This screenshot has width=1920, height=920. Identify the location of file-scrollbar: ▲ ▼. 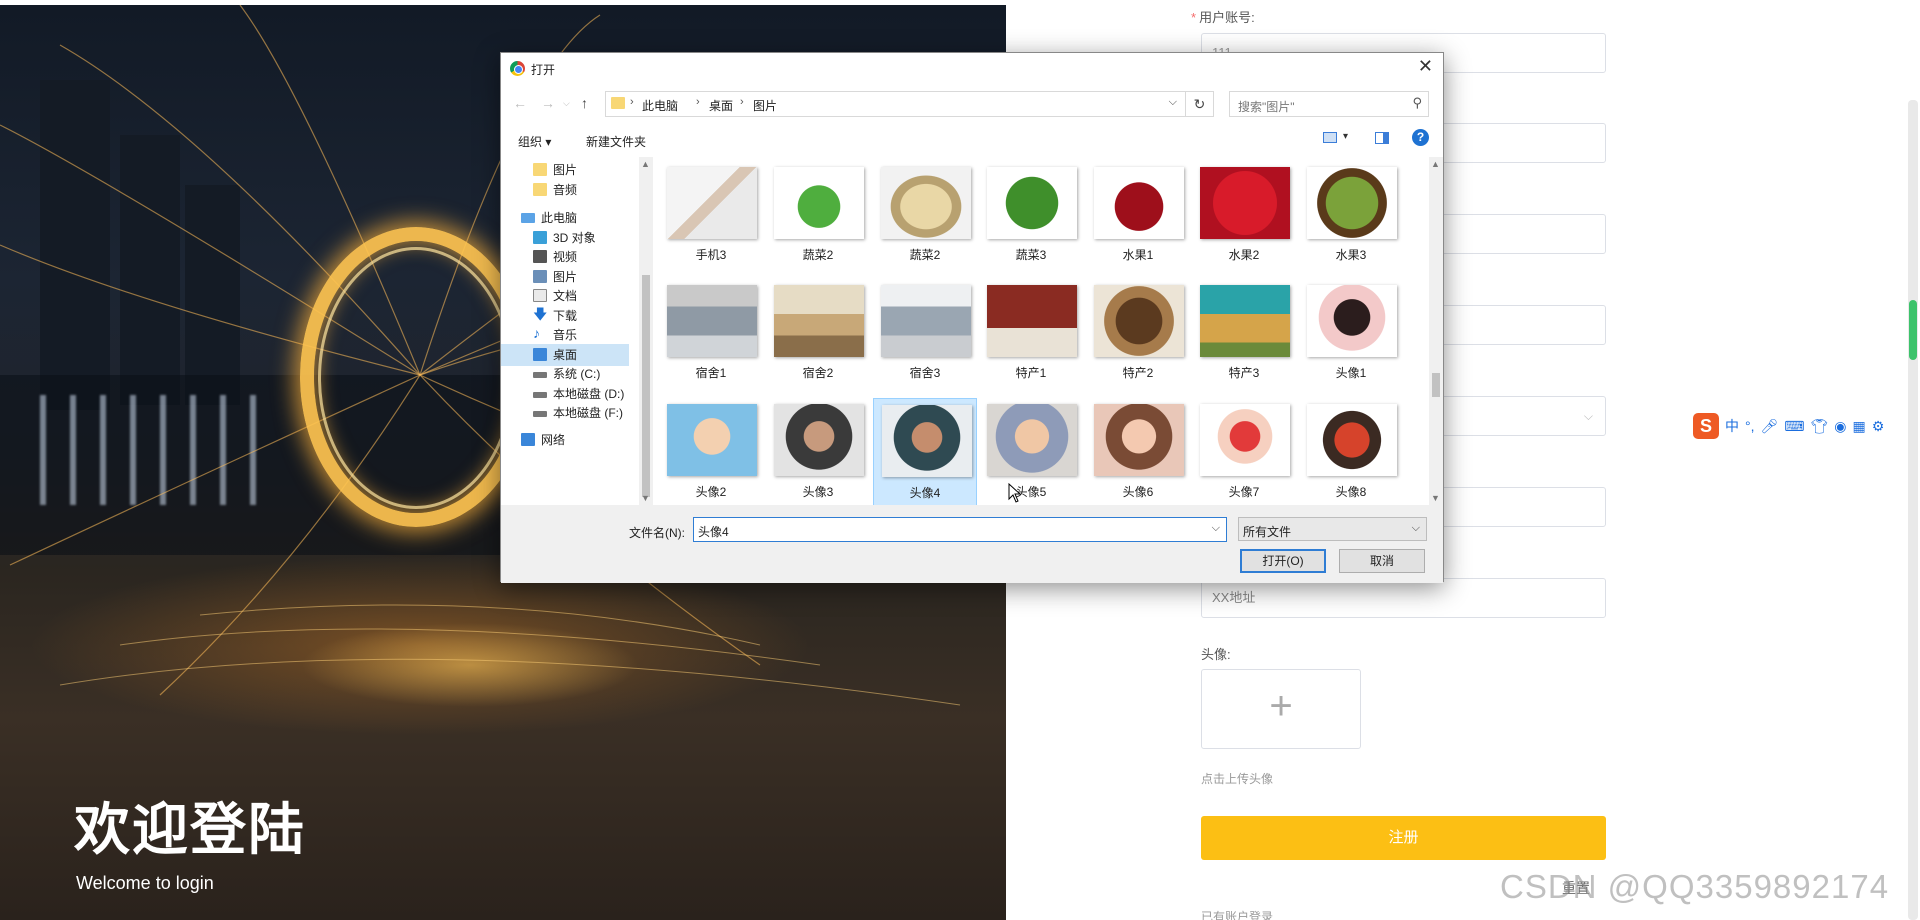
(1436, 331).